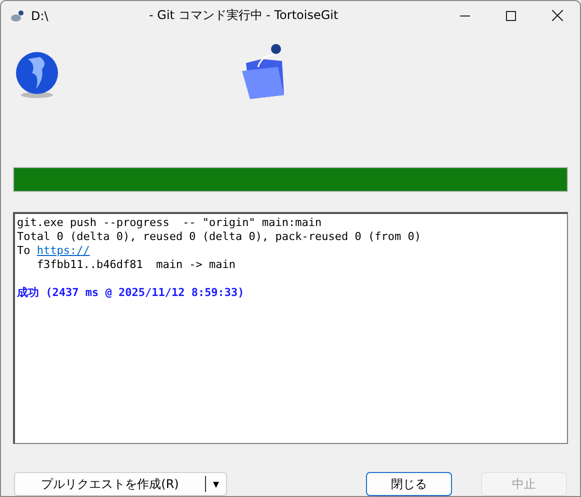 This screenshot has width=581, height=497. I want to click on maximize-icon, so click(511, 15).